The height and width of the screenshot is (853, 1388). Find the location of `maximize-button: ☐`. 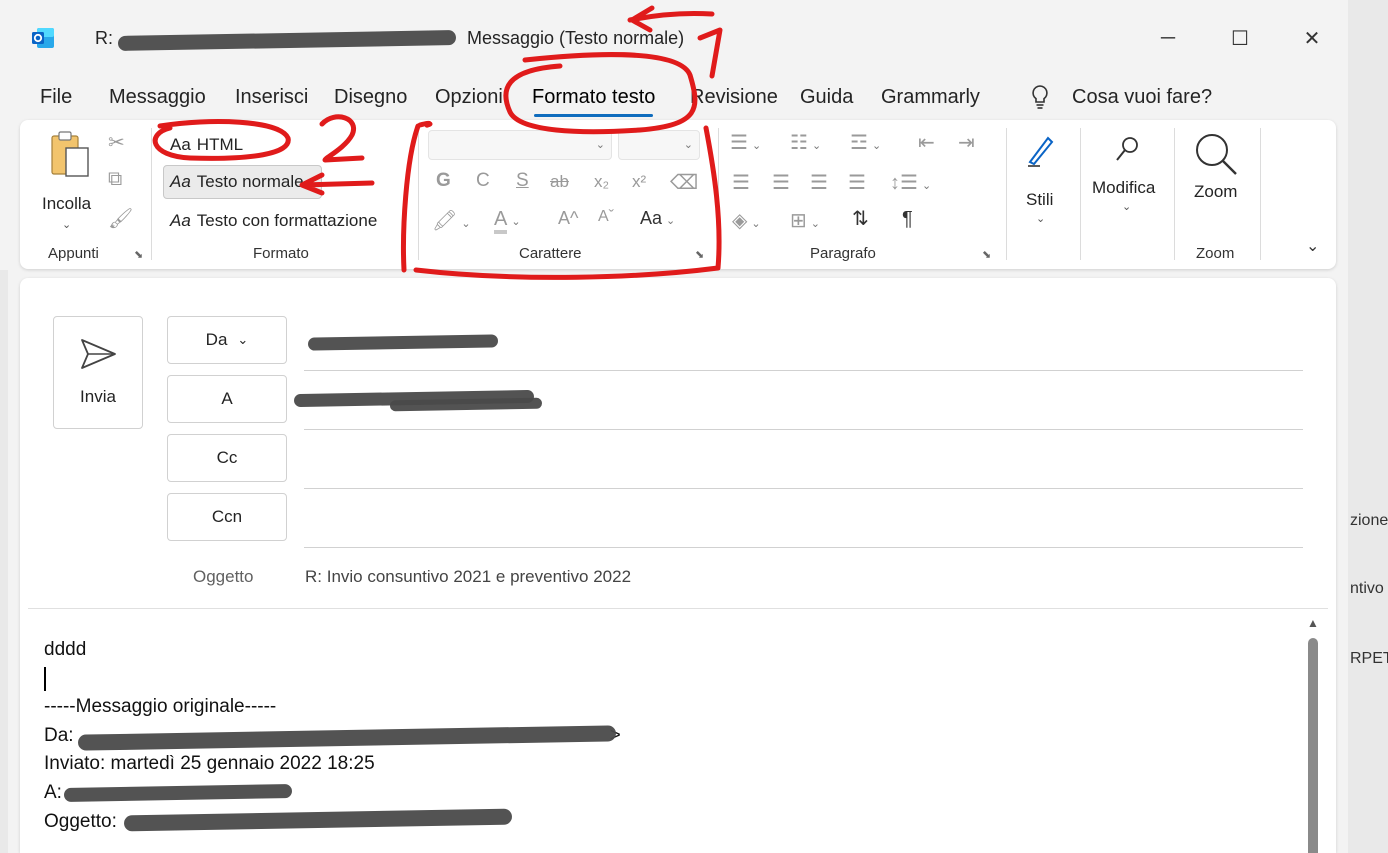

maximize-button: ☐ is located at coordinates (1240, 38).